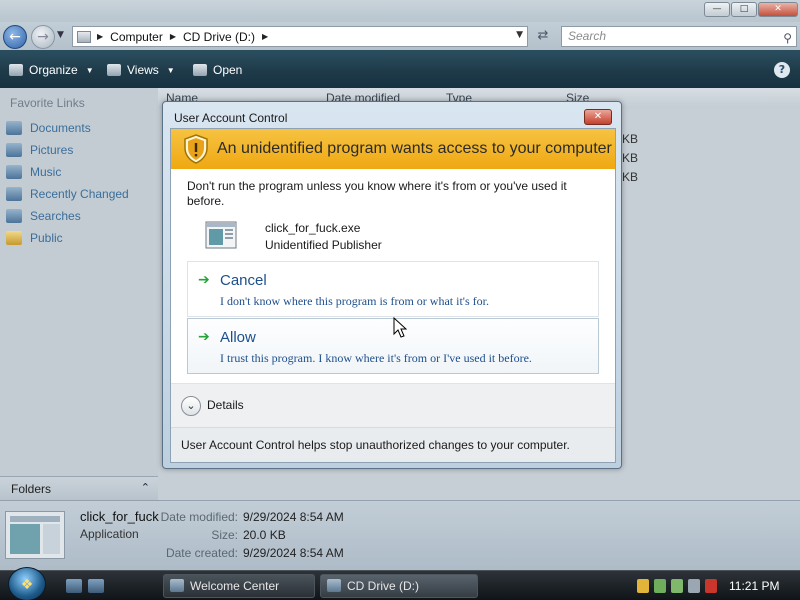 The image size is (800, 600). Describe the element at coordinates (27, 583) in the screenshot. I see `start-button: ❖` at that location.